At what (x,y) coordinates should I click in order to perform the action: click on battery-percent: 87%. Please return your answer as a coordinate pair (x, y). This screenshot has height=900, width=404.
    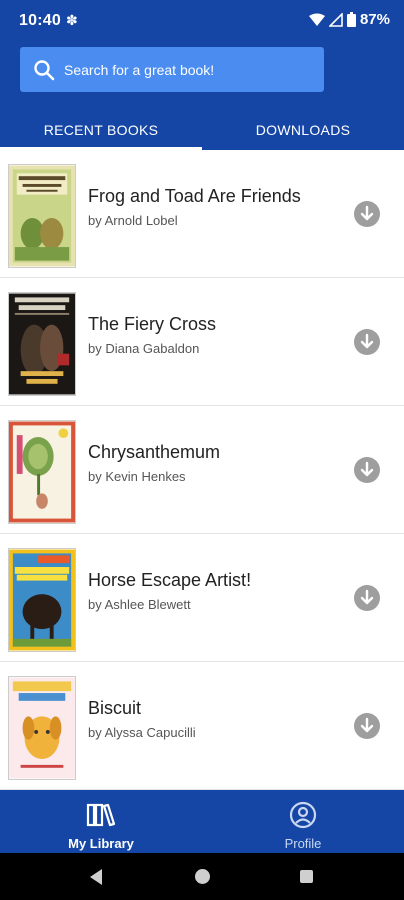
    Looking at the image, I should click on (374, 19).